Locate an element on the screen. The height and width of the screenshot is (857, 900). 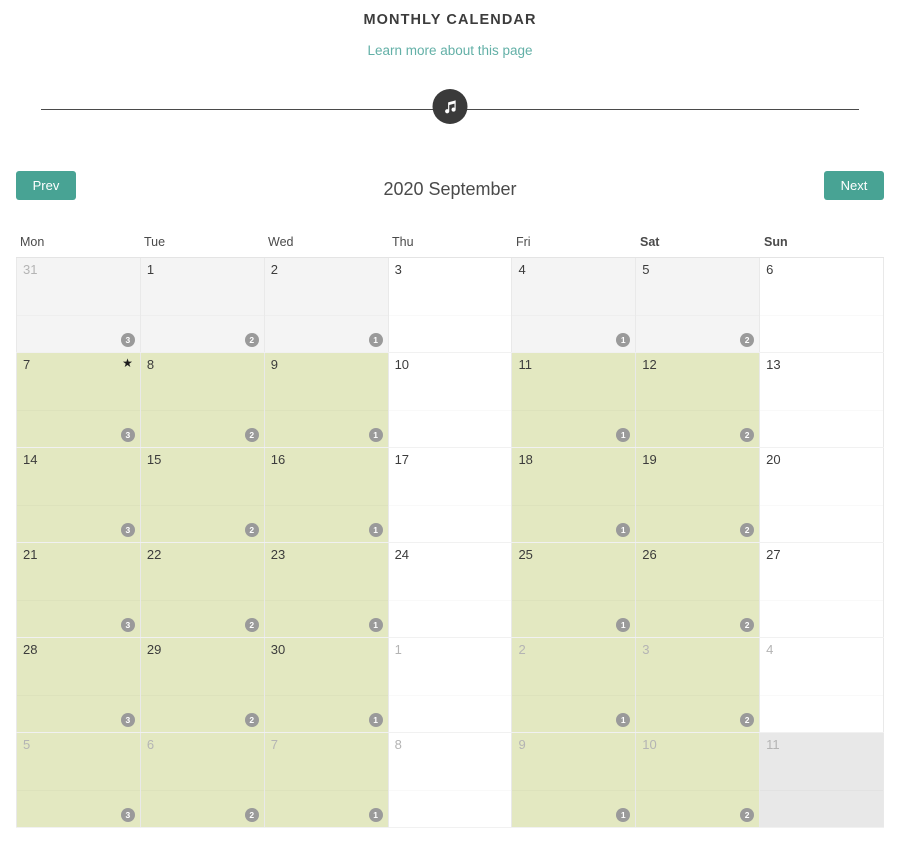
calendar-day-cell: 12 is located at coordinates (202, 305).